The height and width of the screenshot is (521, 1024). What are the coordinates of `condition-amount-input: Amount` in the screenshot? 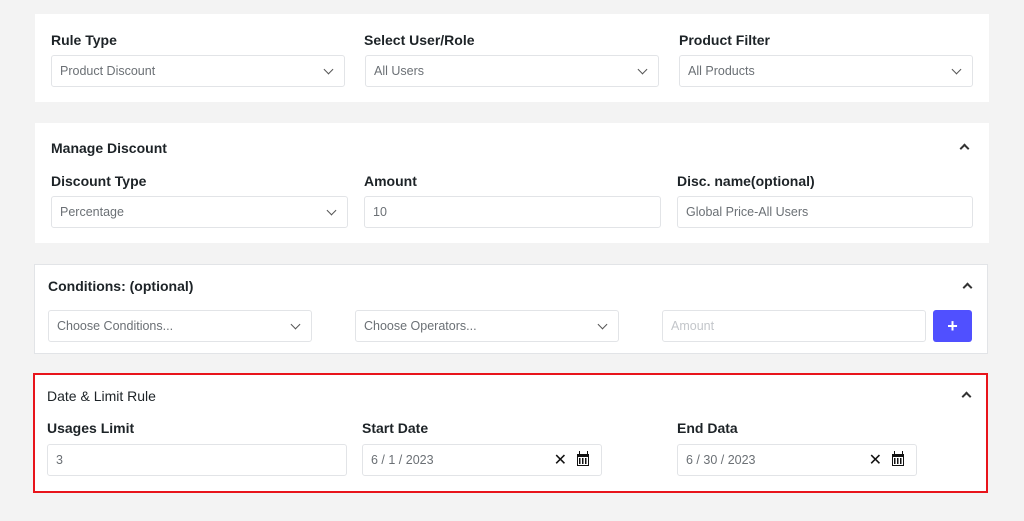 It's located at (794, 326).